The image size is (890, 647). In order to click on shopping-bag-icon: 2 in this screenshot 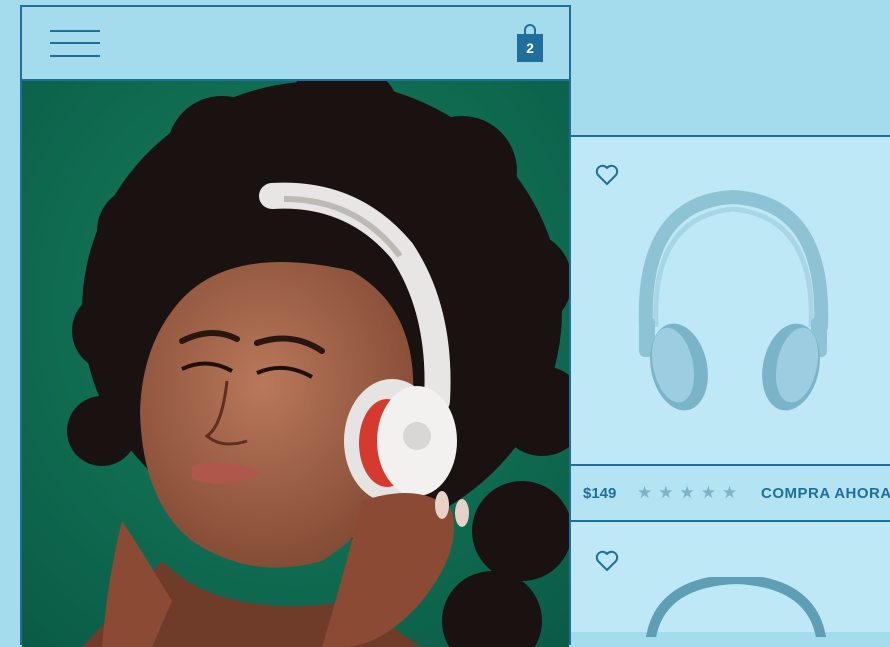, I will do `click(530, 43)`.